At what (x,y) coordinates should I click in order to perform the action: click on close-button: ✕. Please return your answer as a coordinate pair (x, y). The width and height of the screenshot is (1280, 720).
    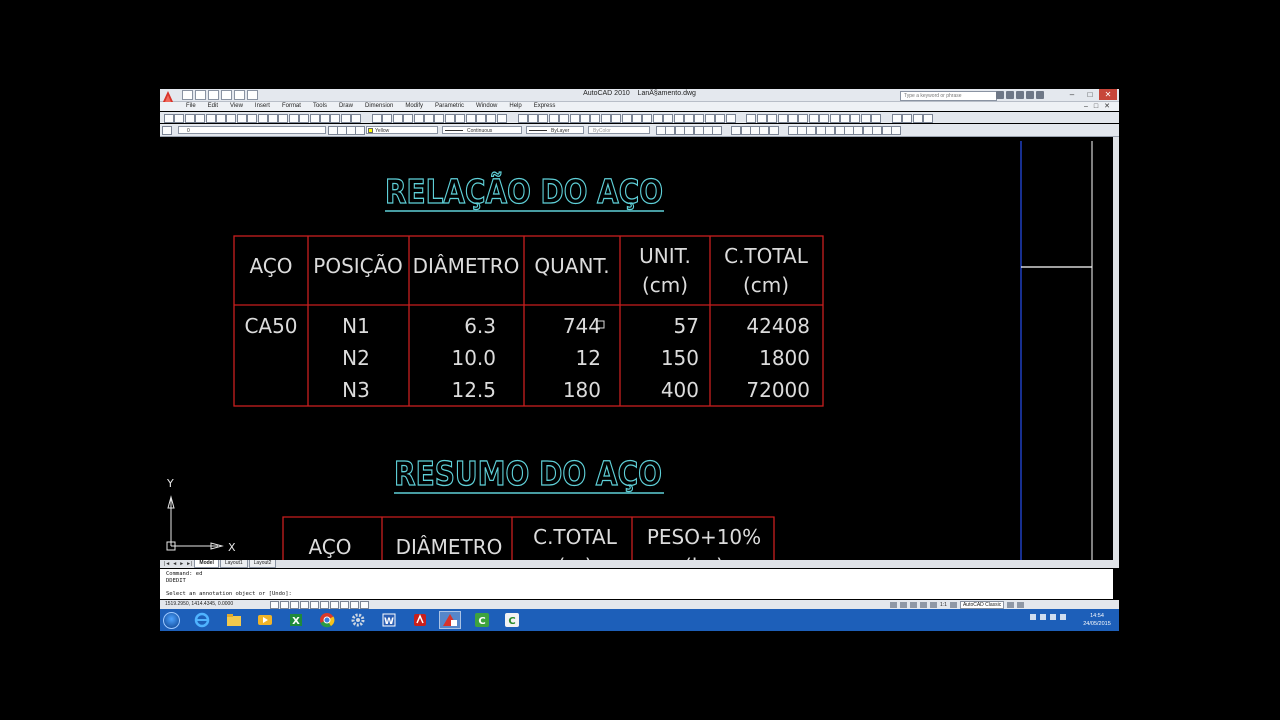
    Looking at the image, I should click on (1108, 94).